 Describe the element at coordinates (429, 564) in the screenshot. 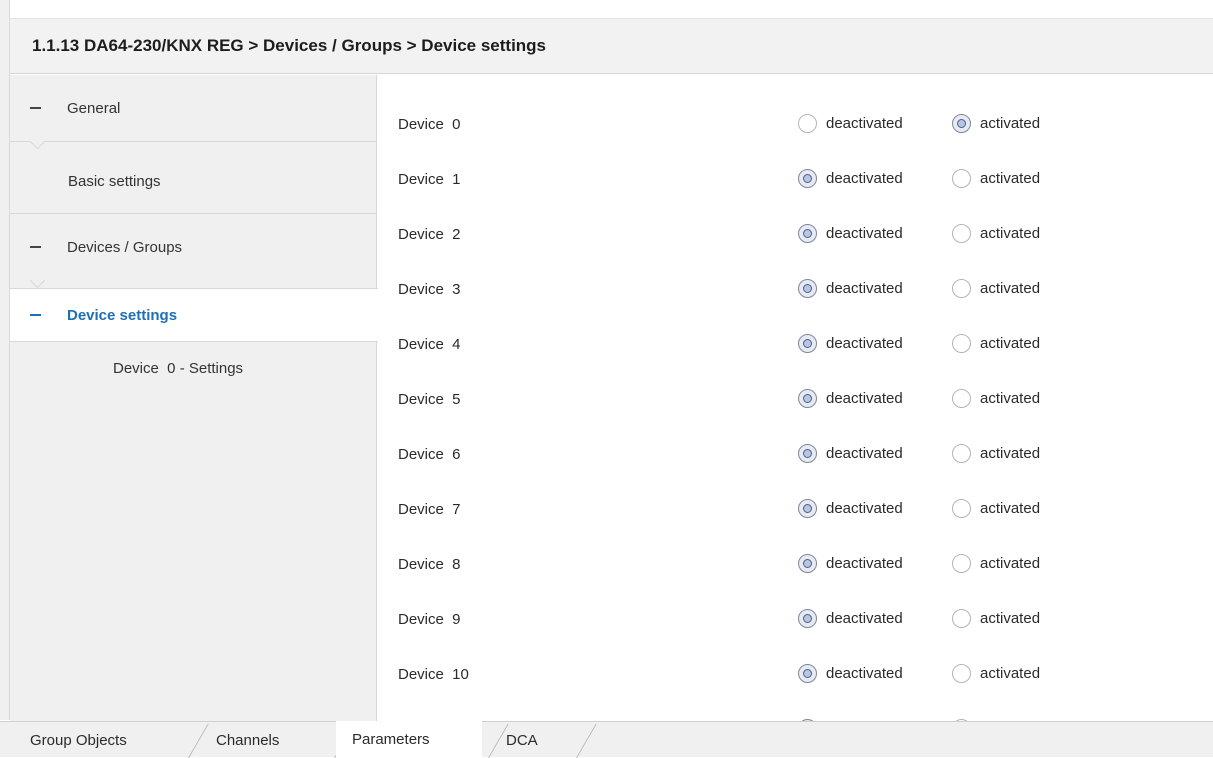

I see `device-label: Device 8` at that location.